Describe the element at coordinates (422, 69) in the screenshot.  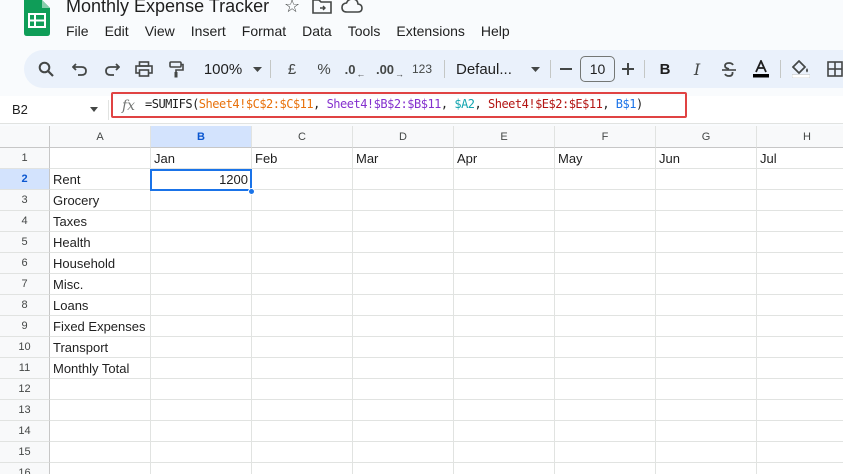
I see `more-formats-button: 123` at that location.